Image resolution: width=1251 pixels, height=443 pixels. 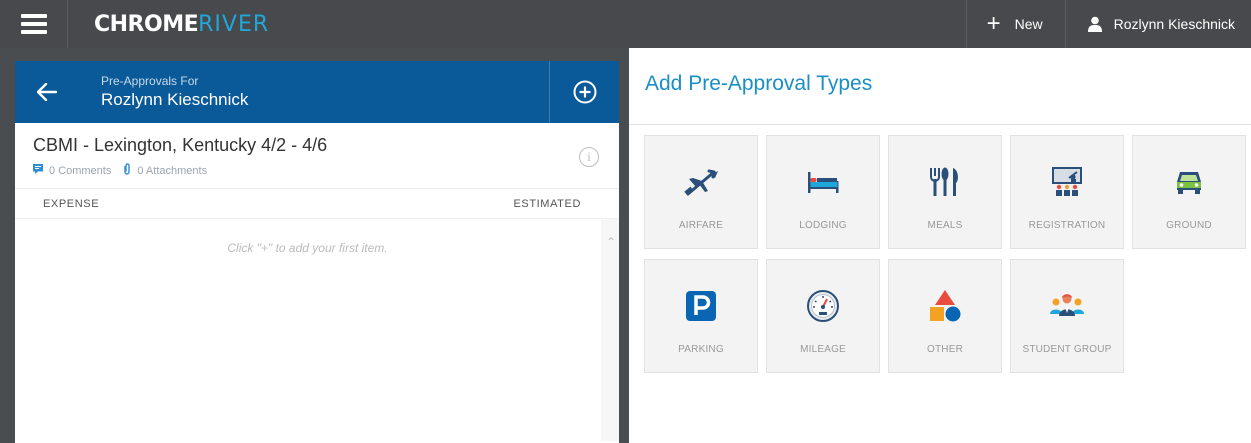 I want to click on tile-label: REGISTRATION, so click(x=1067, y=225).